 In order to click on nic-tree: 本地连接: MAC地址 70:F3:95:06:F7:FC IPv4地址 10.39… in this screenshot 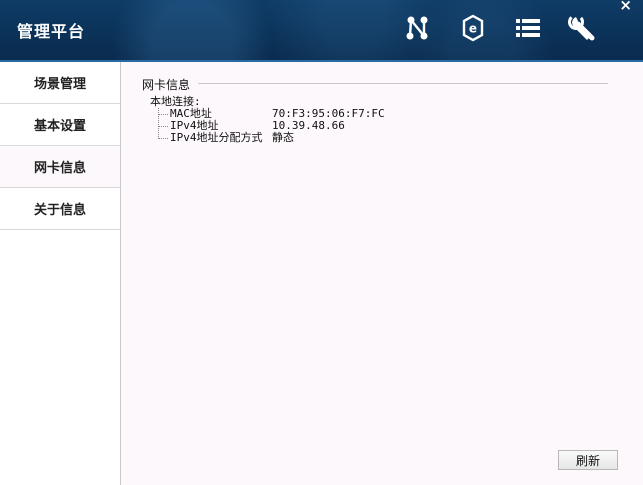, I will do `click(267, 120)`.